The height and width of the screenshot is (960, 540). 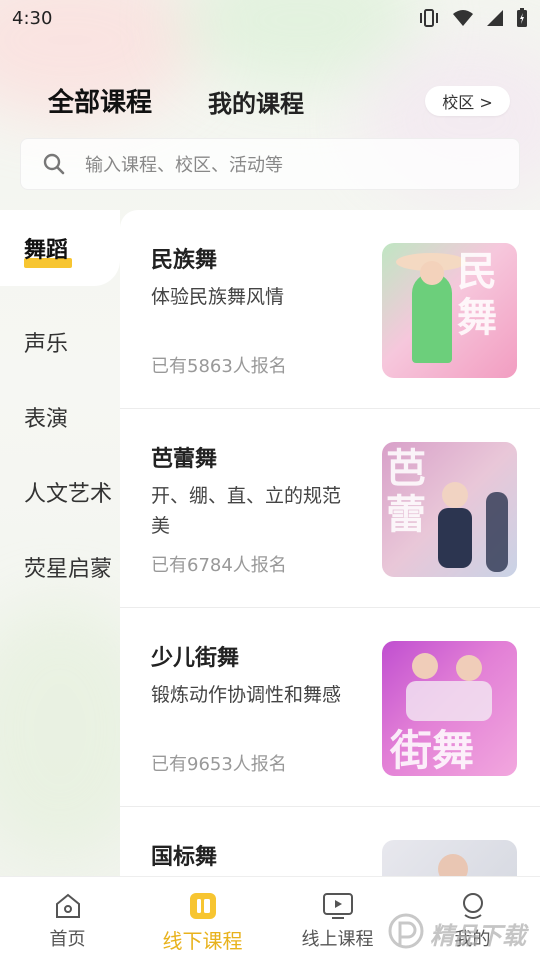 I want to click on search-placeholder: 输入课程、校区、活动等, so click(x=184, y=165).